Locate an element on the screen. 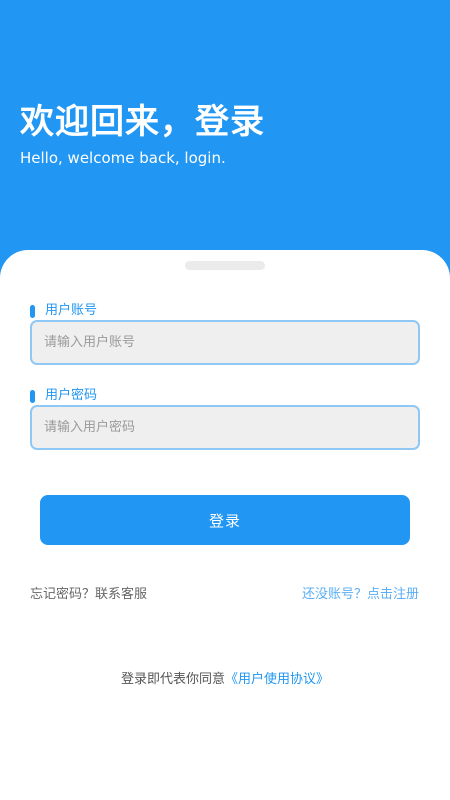 The height and width of the screenshot is (800, 450). account-label: 用户账号 is located at coordinates (63, 311).